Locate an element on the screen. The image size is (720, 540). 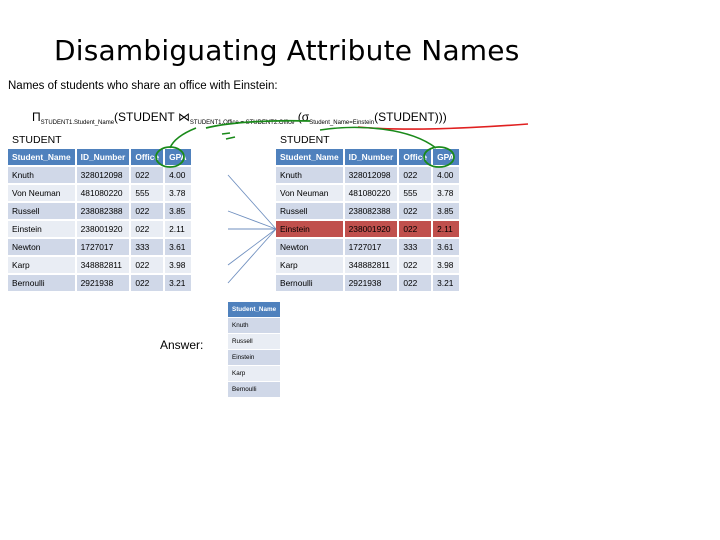
table-header-row: Student_Name ID_Number Office GPA is located at coordinates (367, 157).